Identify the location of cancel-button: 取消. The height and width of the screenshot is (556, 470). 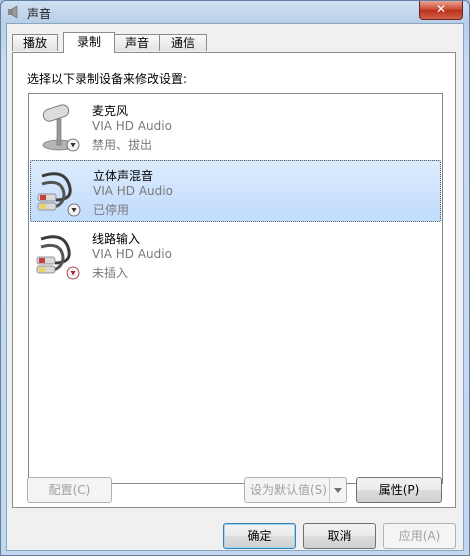
(339, 536).